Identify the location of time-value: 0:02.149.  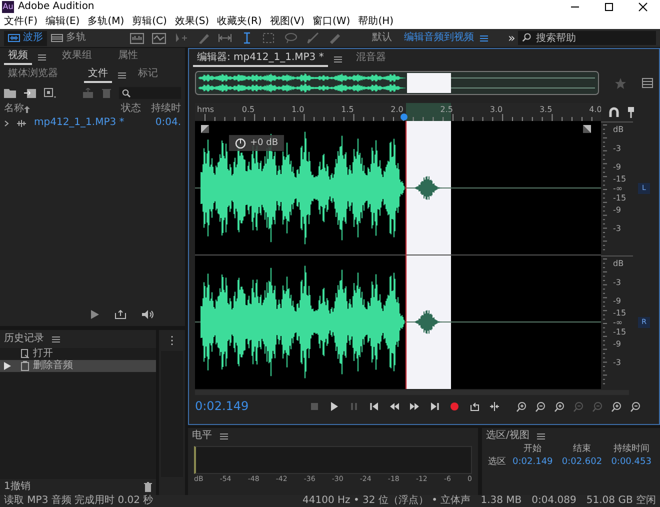
(533, 462).